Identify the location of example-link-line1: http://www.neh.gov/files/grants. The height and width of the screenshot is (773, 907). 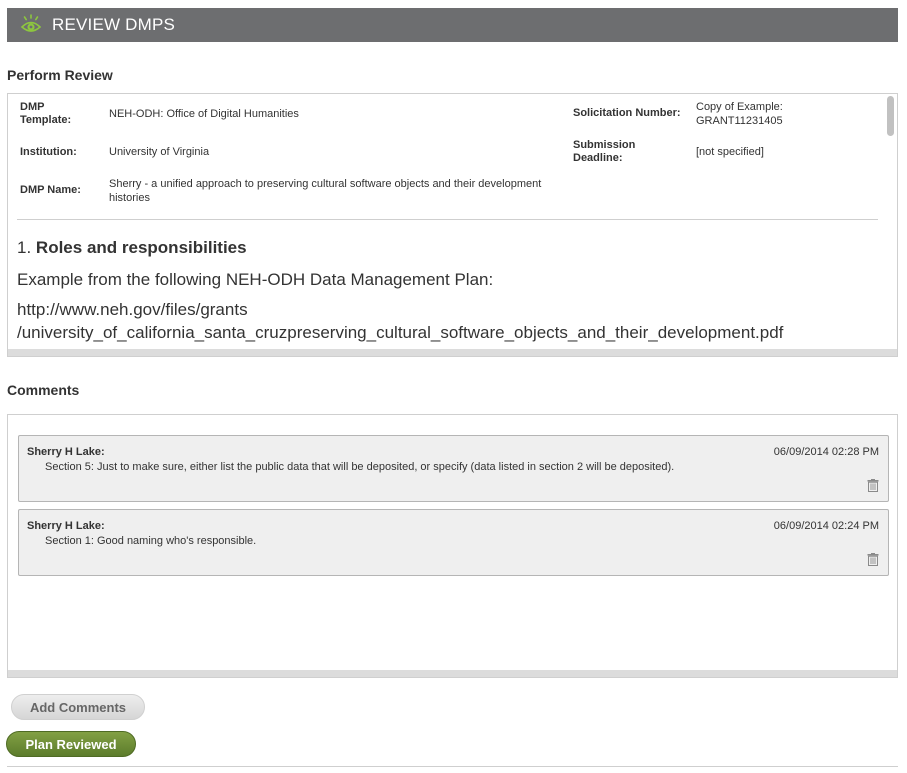
(132, 309).